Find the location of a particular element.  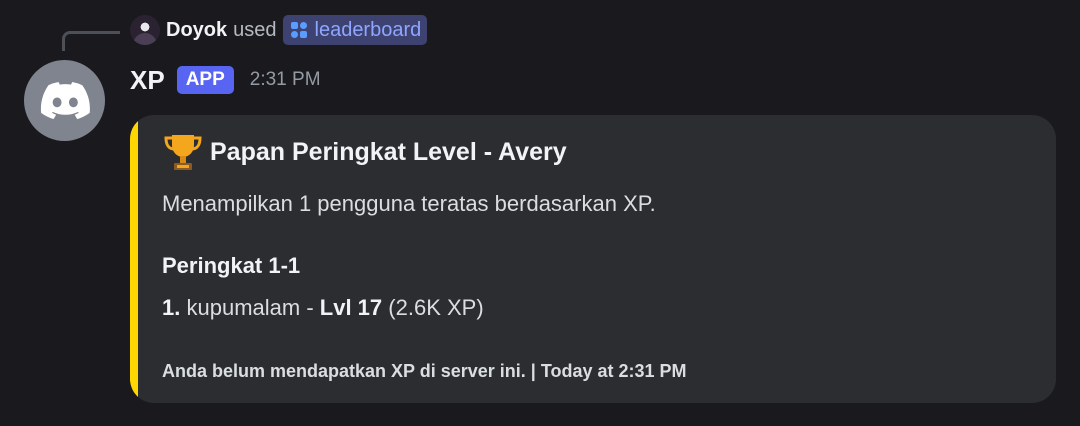

command-name: leaderboard is located at coordinates (368, 29).